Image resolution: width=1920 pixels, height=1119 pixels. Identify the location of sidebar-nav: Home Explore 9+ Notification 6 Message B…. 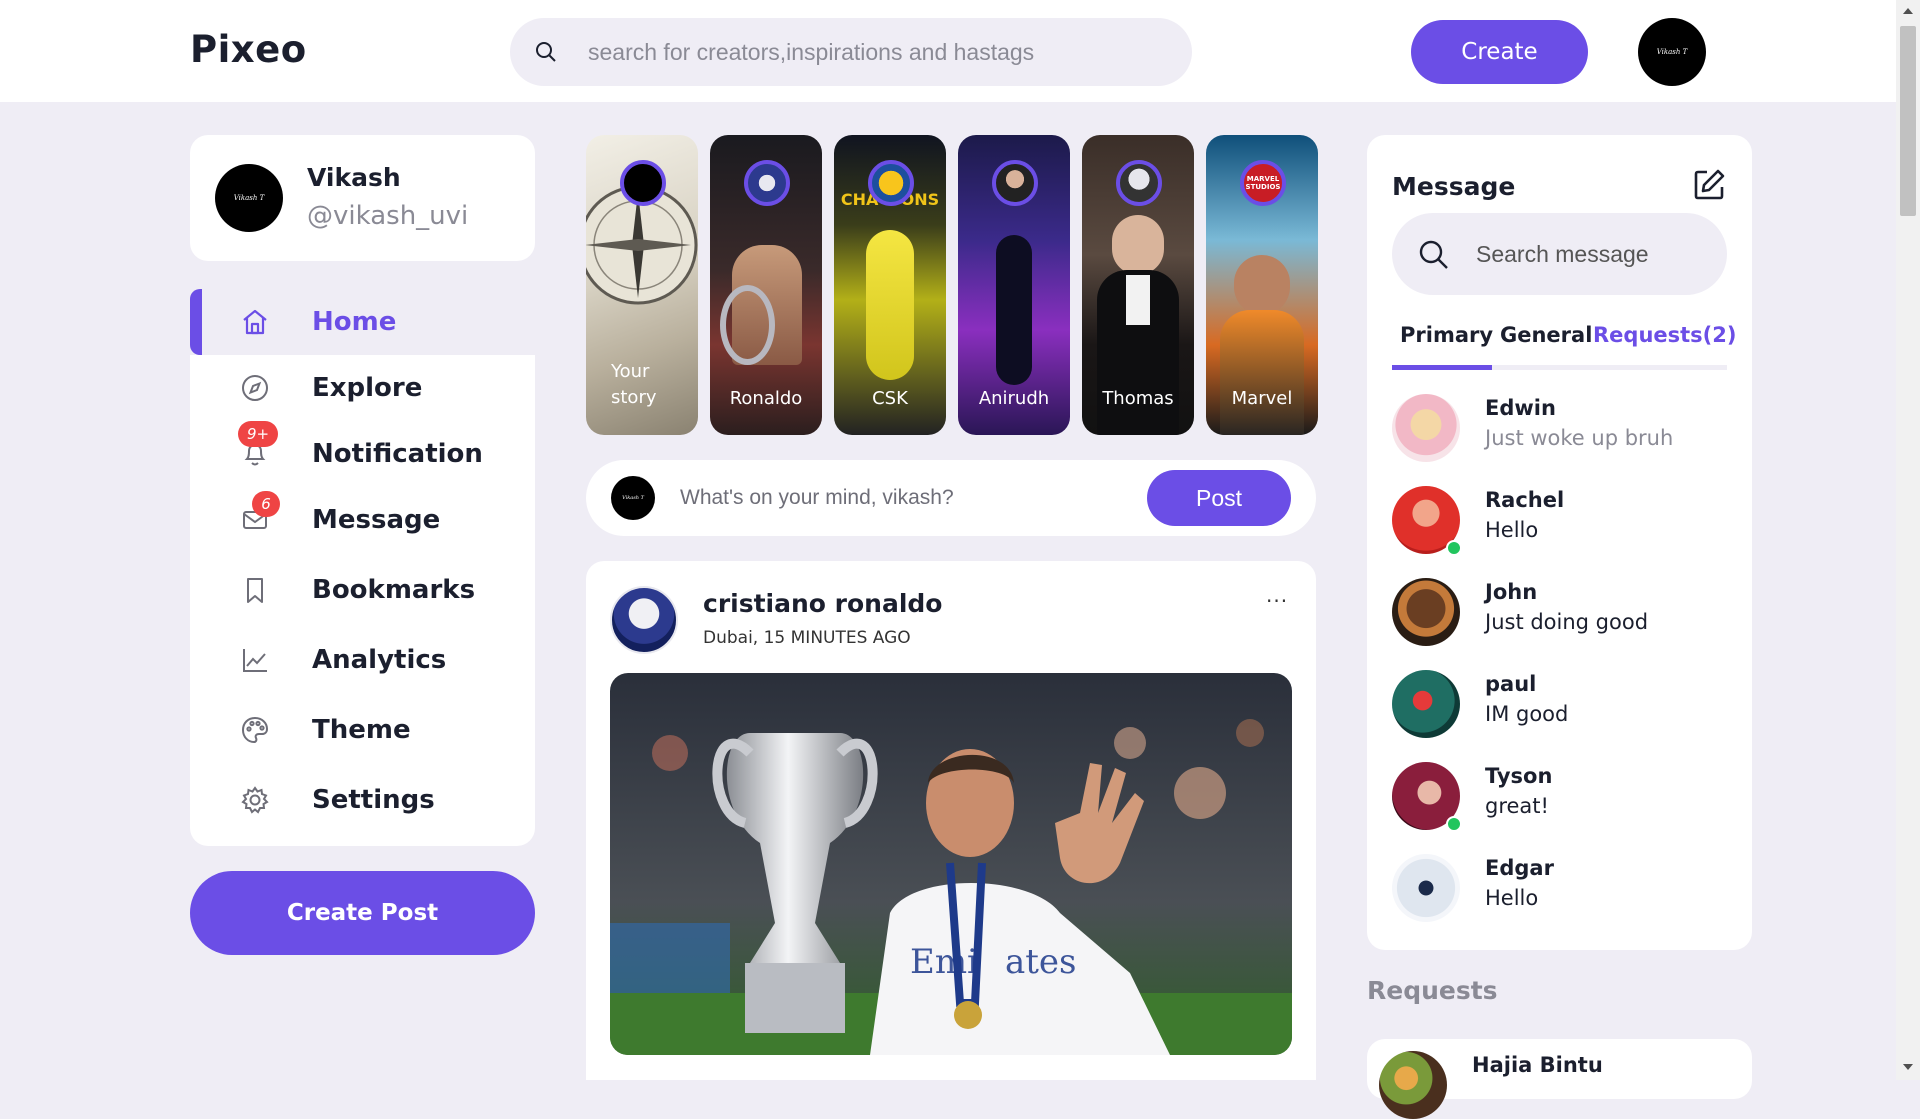
(362, 567).